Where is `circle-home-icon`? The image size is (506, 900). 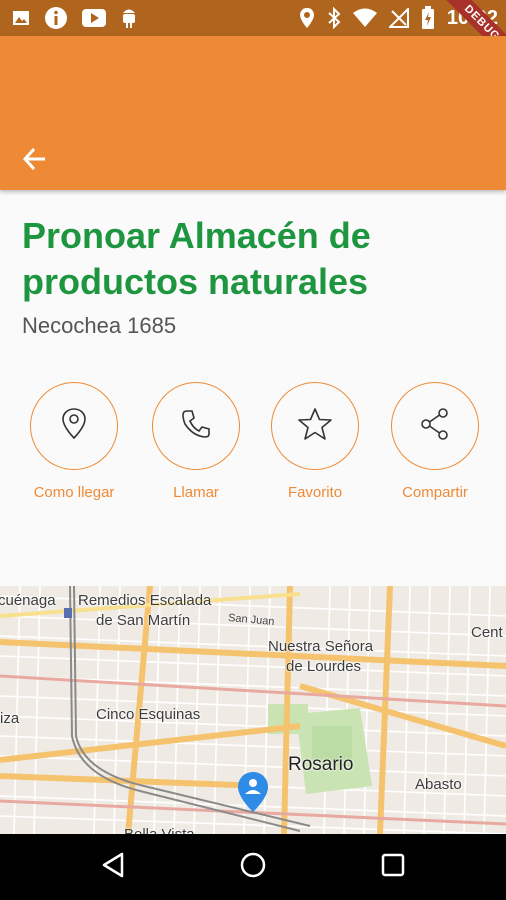 circle-home-icon is located at coordinates (253, 867).